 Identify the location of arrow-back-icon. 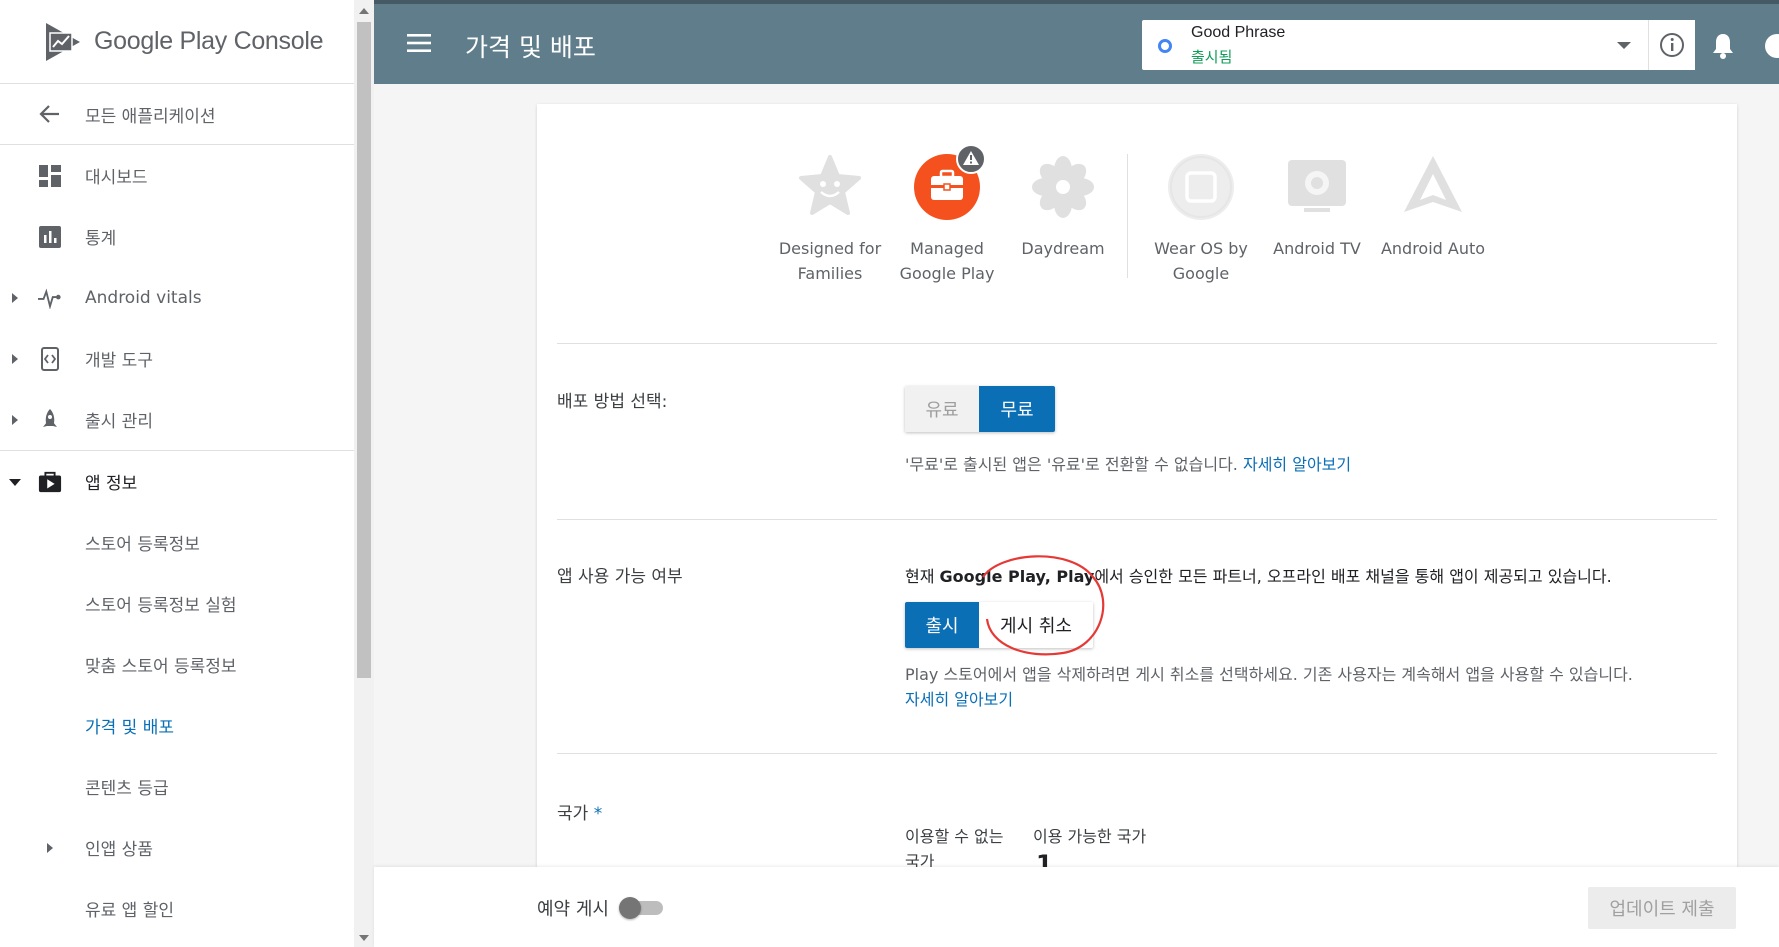
(50, 114).